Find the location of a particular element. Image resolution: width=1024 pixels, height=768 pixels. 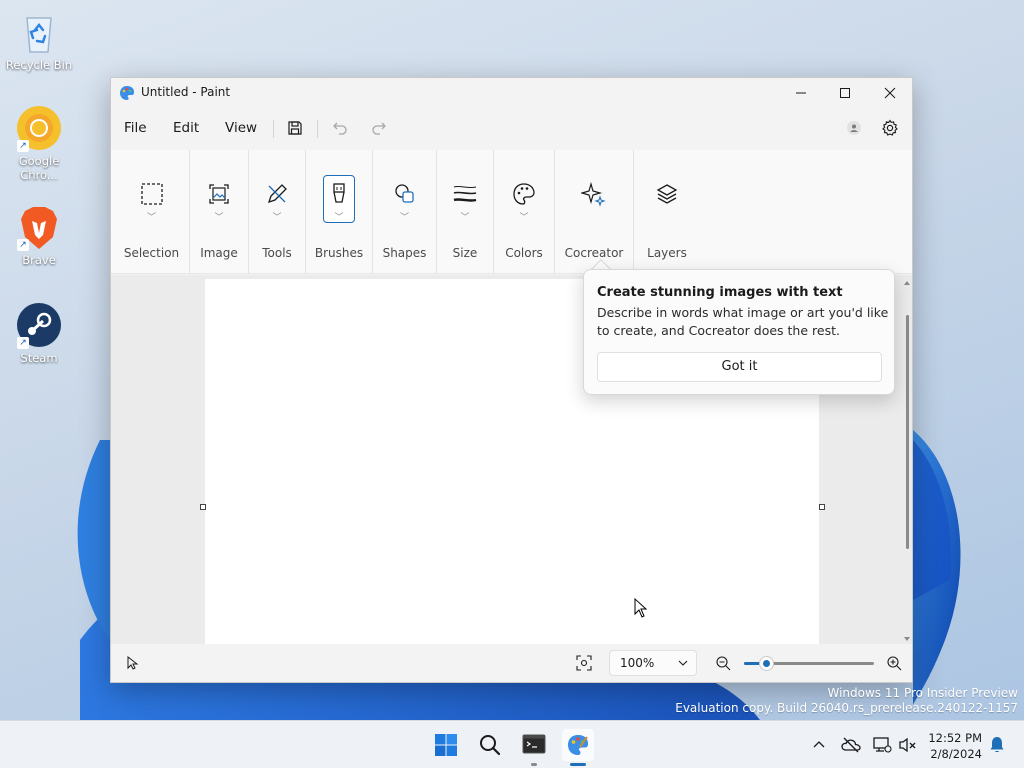

close-icon is located at coordinates (890, 93).